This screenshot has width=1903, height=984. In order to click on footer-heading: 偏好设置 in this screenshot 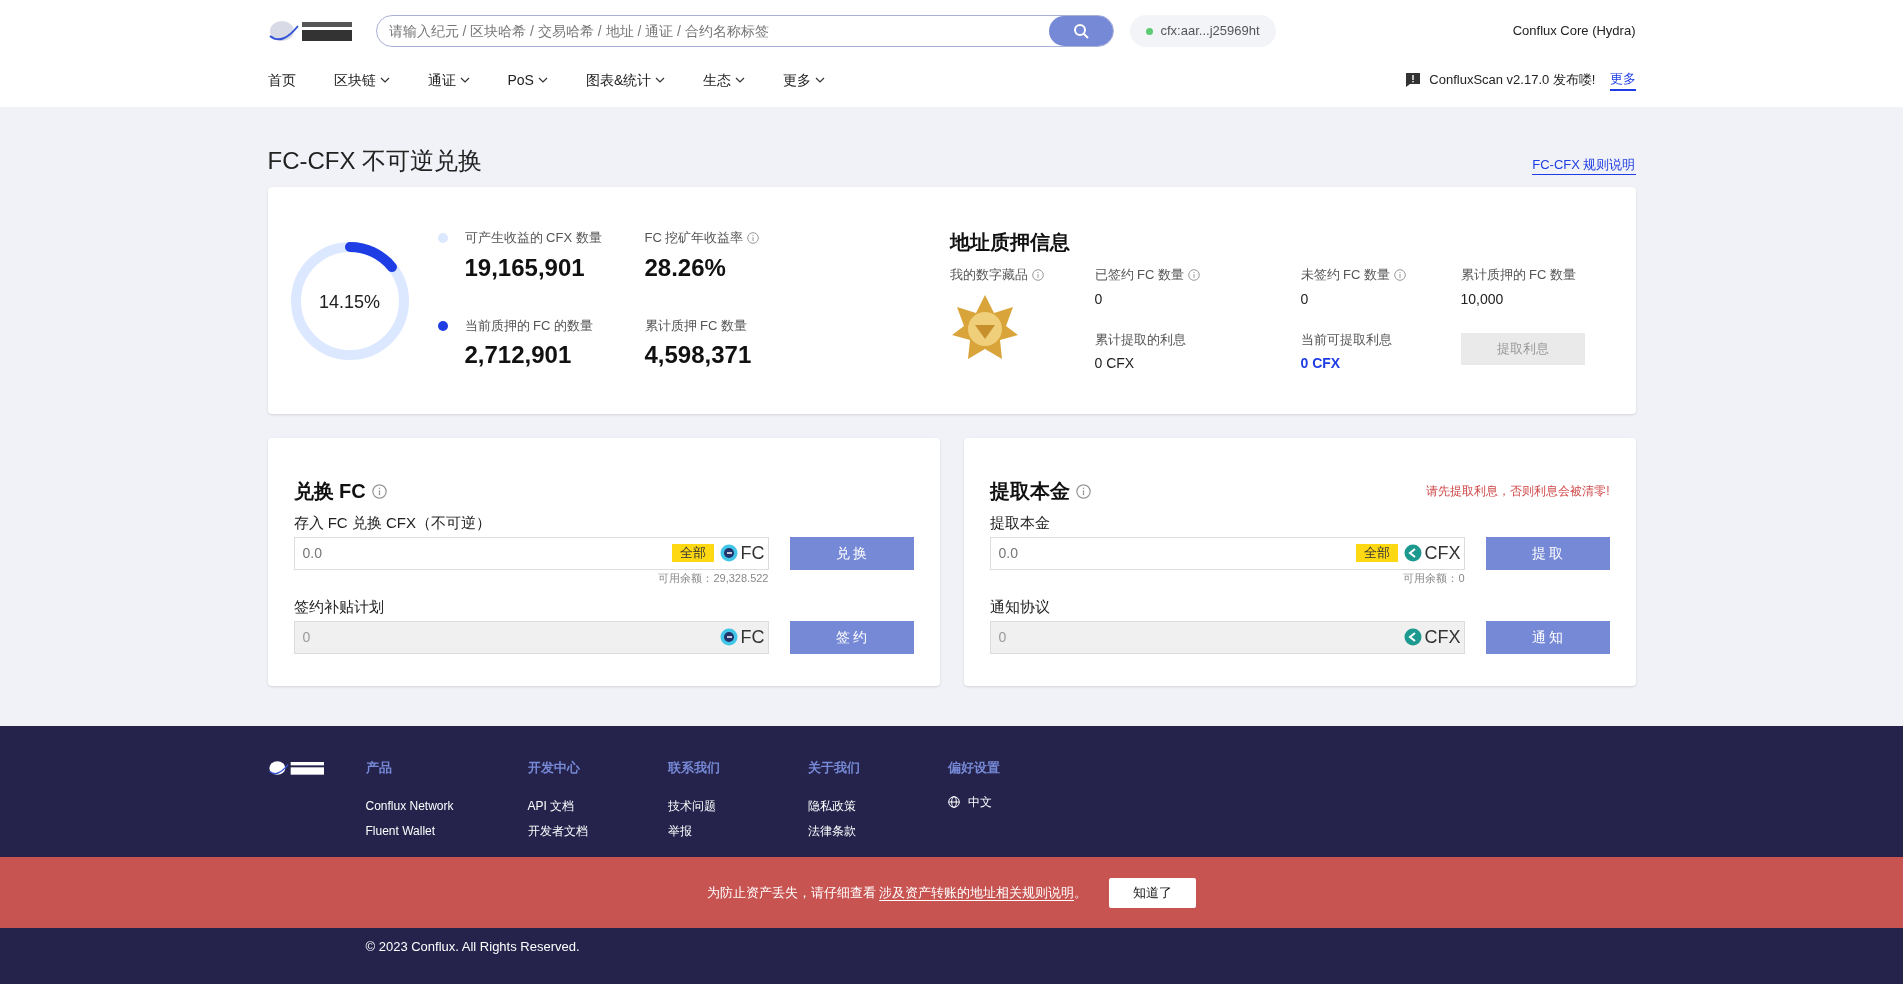, I will do `click(973, 768)`.